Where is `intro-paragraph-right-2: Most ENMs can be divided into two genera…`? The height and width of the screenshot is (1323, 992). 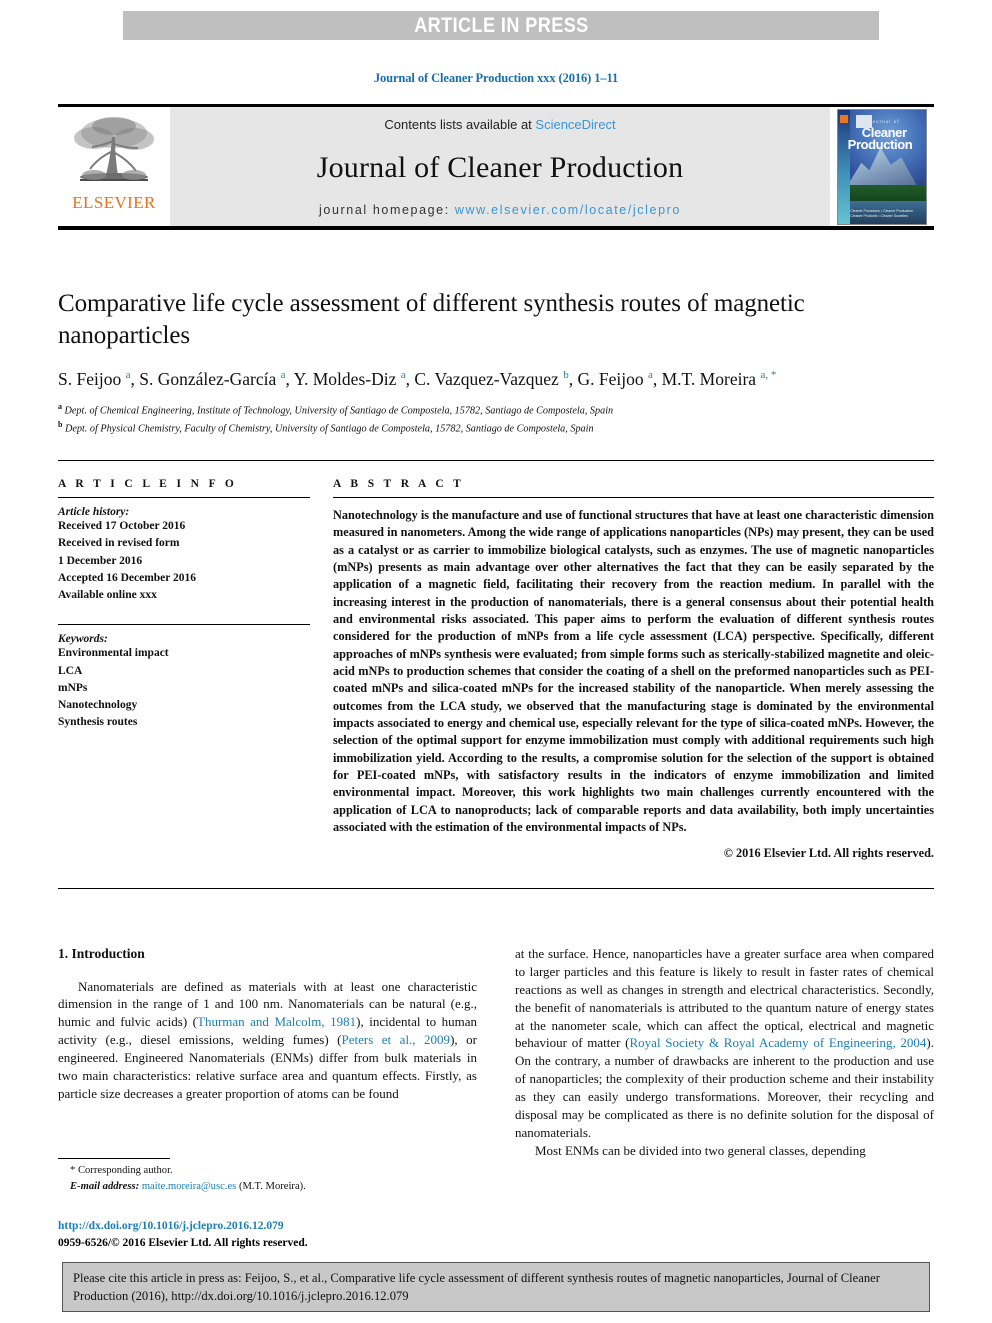
intro-paragraph-right-2: Most ENMs can be divided into two genera… is located at coordinates (700, 1150).